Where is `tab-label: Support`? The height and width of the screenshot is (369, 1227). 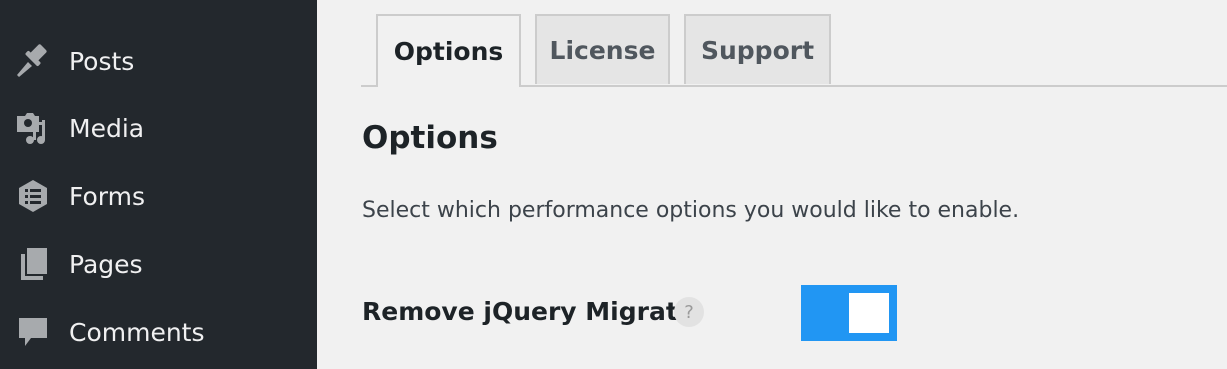
tab-label: Support is located at coordinates (757, 50).